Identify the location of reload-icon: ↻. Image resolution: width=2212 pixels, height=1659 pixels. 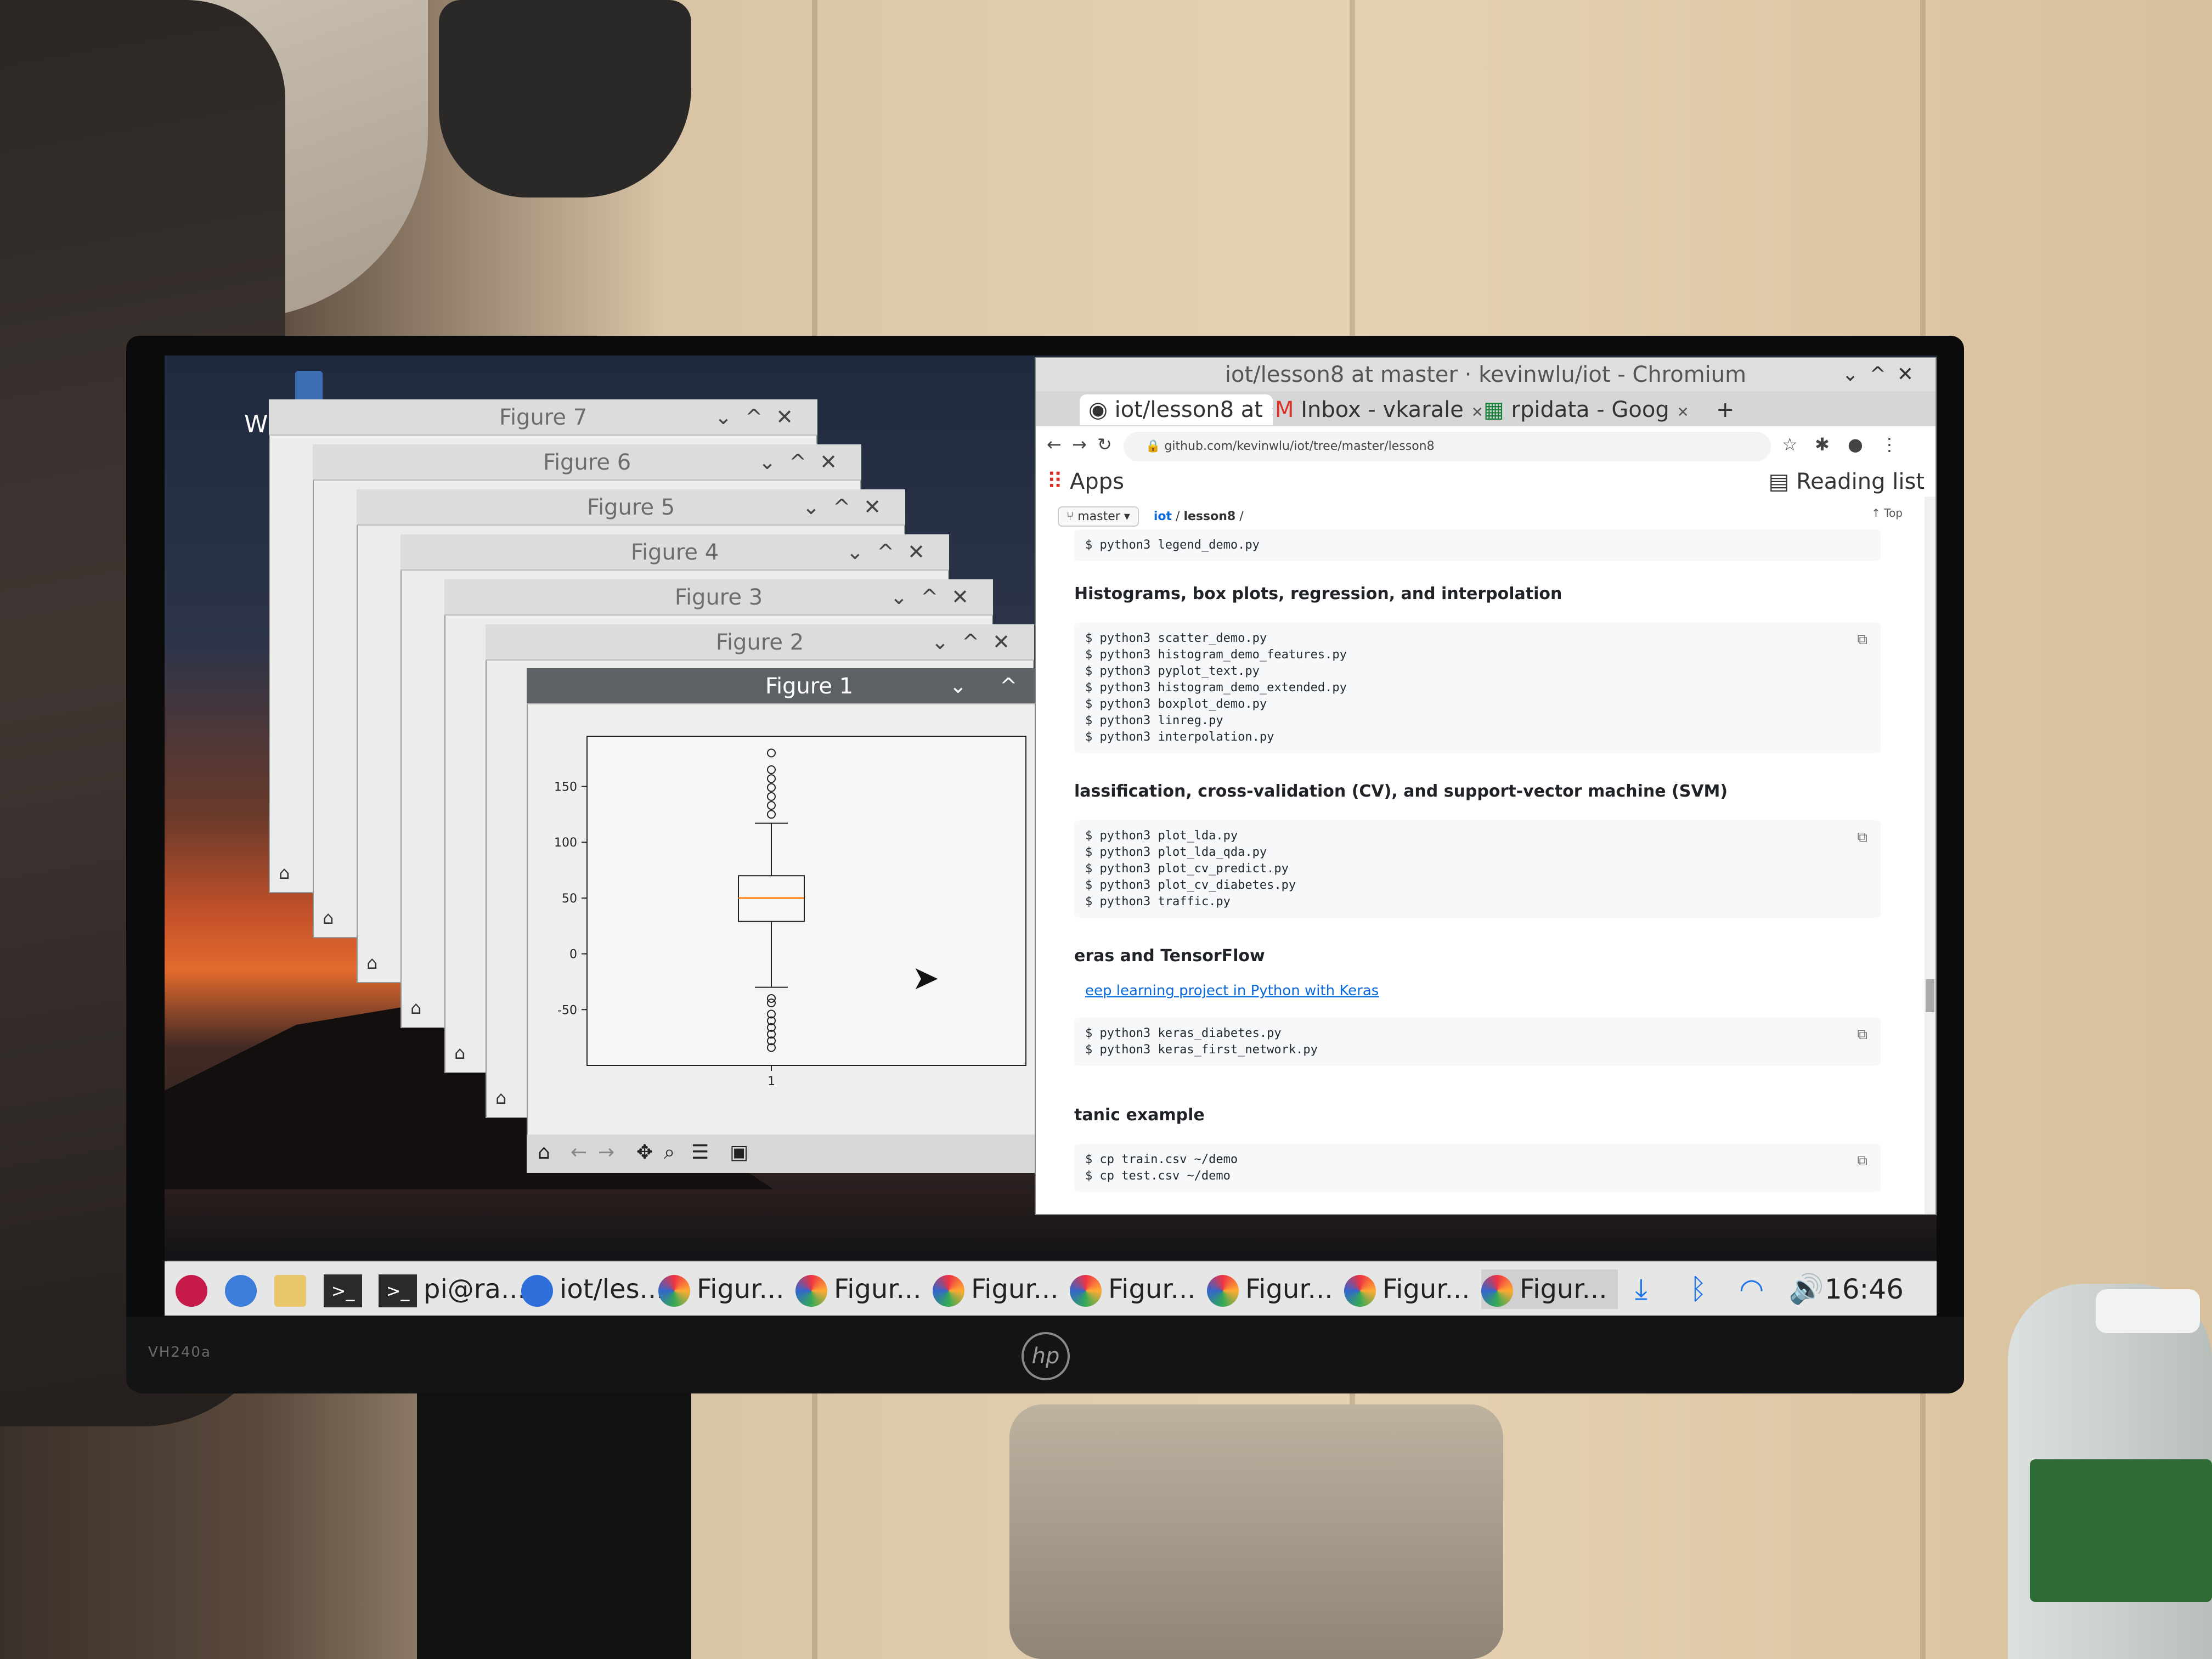
(1104, 444).